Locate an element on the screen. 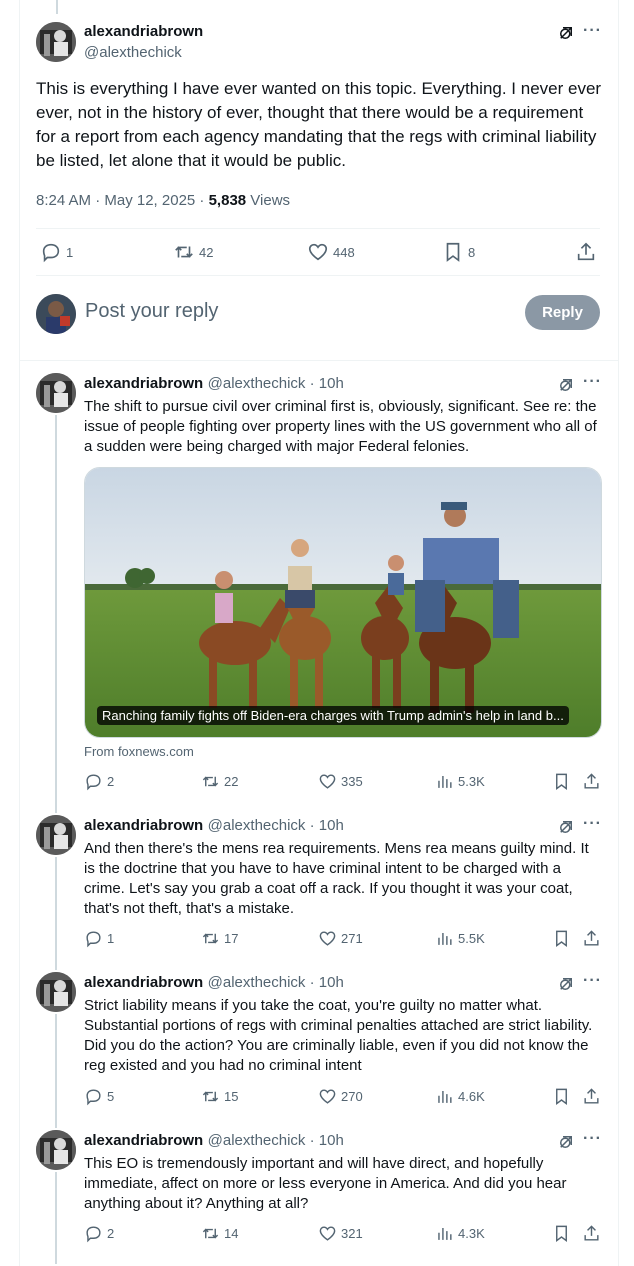  retweet-button: 42 is located at coordinates (193, 252).